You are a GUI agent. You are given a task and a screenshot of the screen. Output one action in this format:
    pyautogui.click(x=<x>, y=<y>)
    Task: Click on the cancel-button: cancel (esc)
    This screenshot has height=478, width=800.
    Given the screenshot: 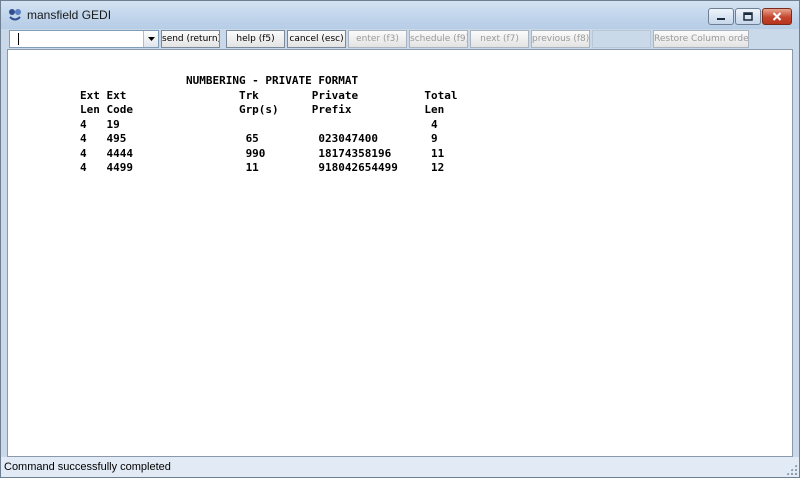 What is the action you would take?
    pyautogui.click(x=316, y=39)
    